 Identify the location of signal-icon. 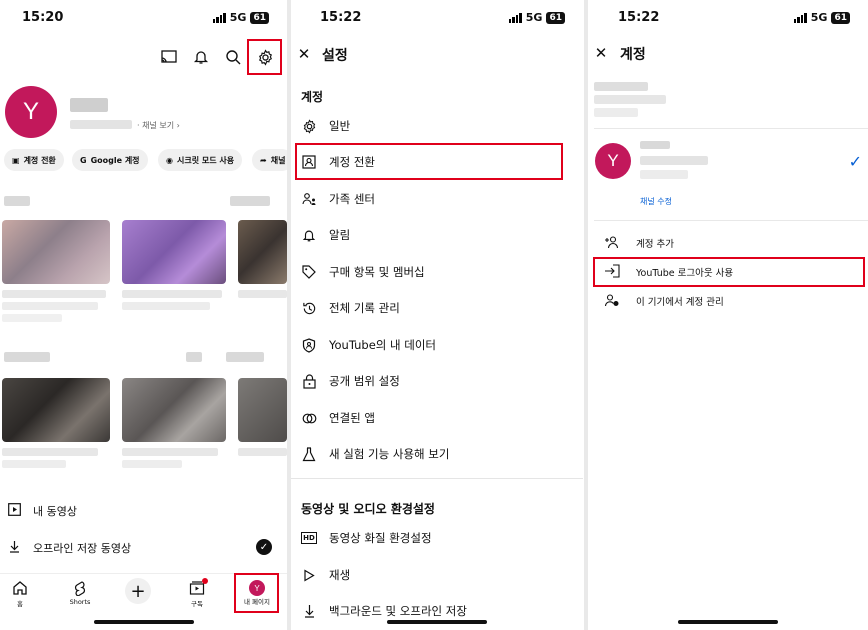
(219, 17).